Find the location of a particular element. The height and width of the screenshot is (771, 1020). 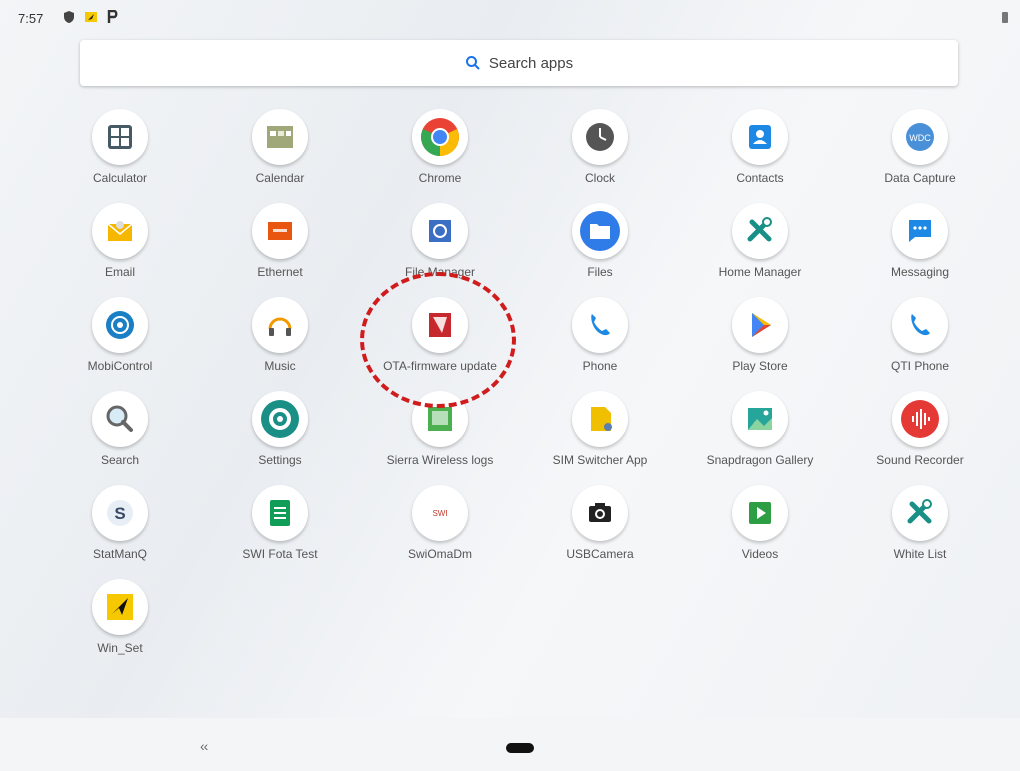

messaging-icon is located at coordinates (920, 231).